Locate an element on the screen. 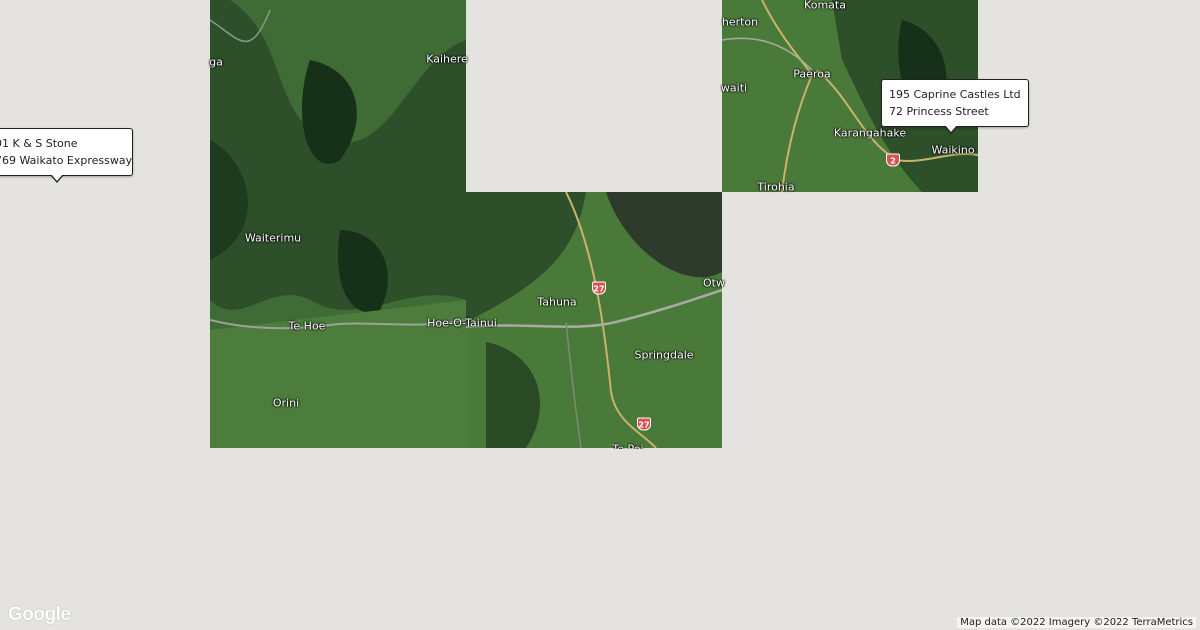 This screenshot has width=1200, height=630. place-label: Springdale is located at coordinates (664, 355).